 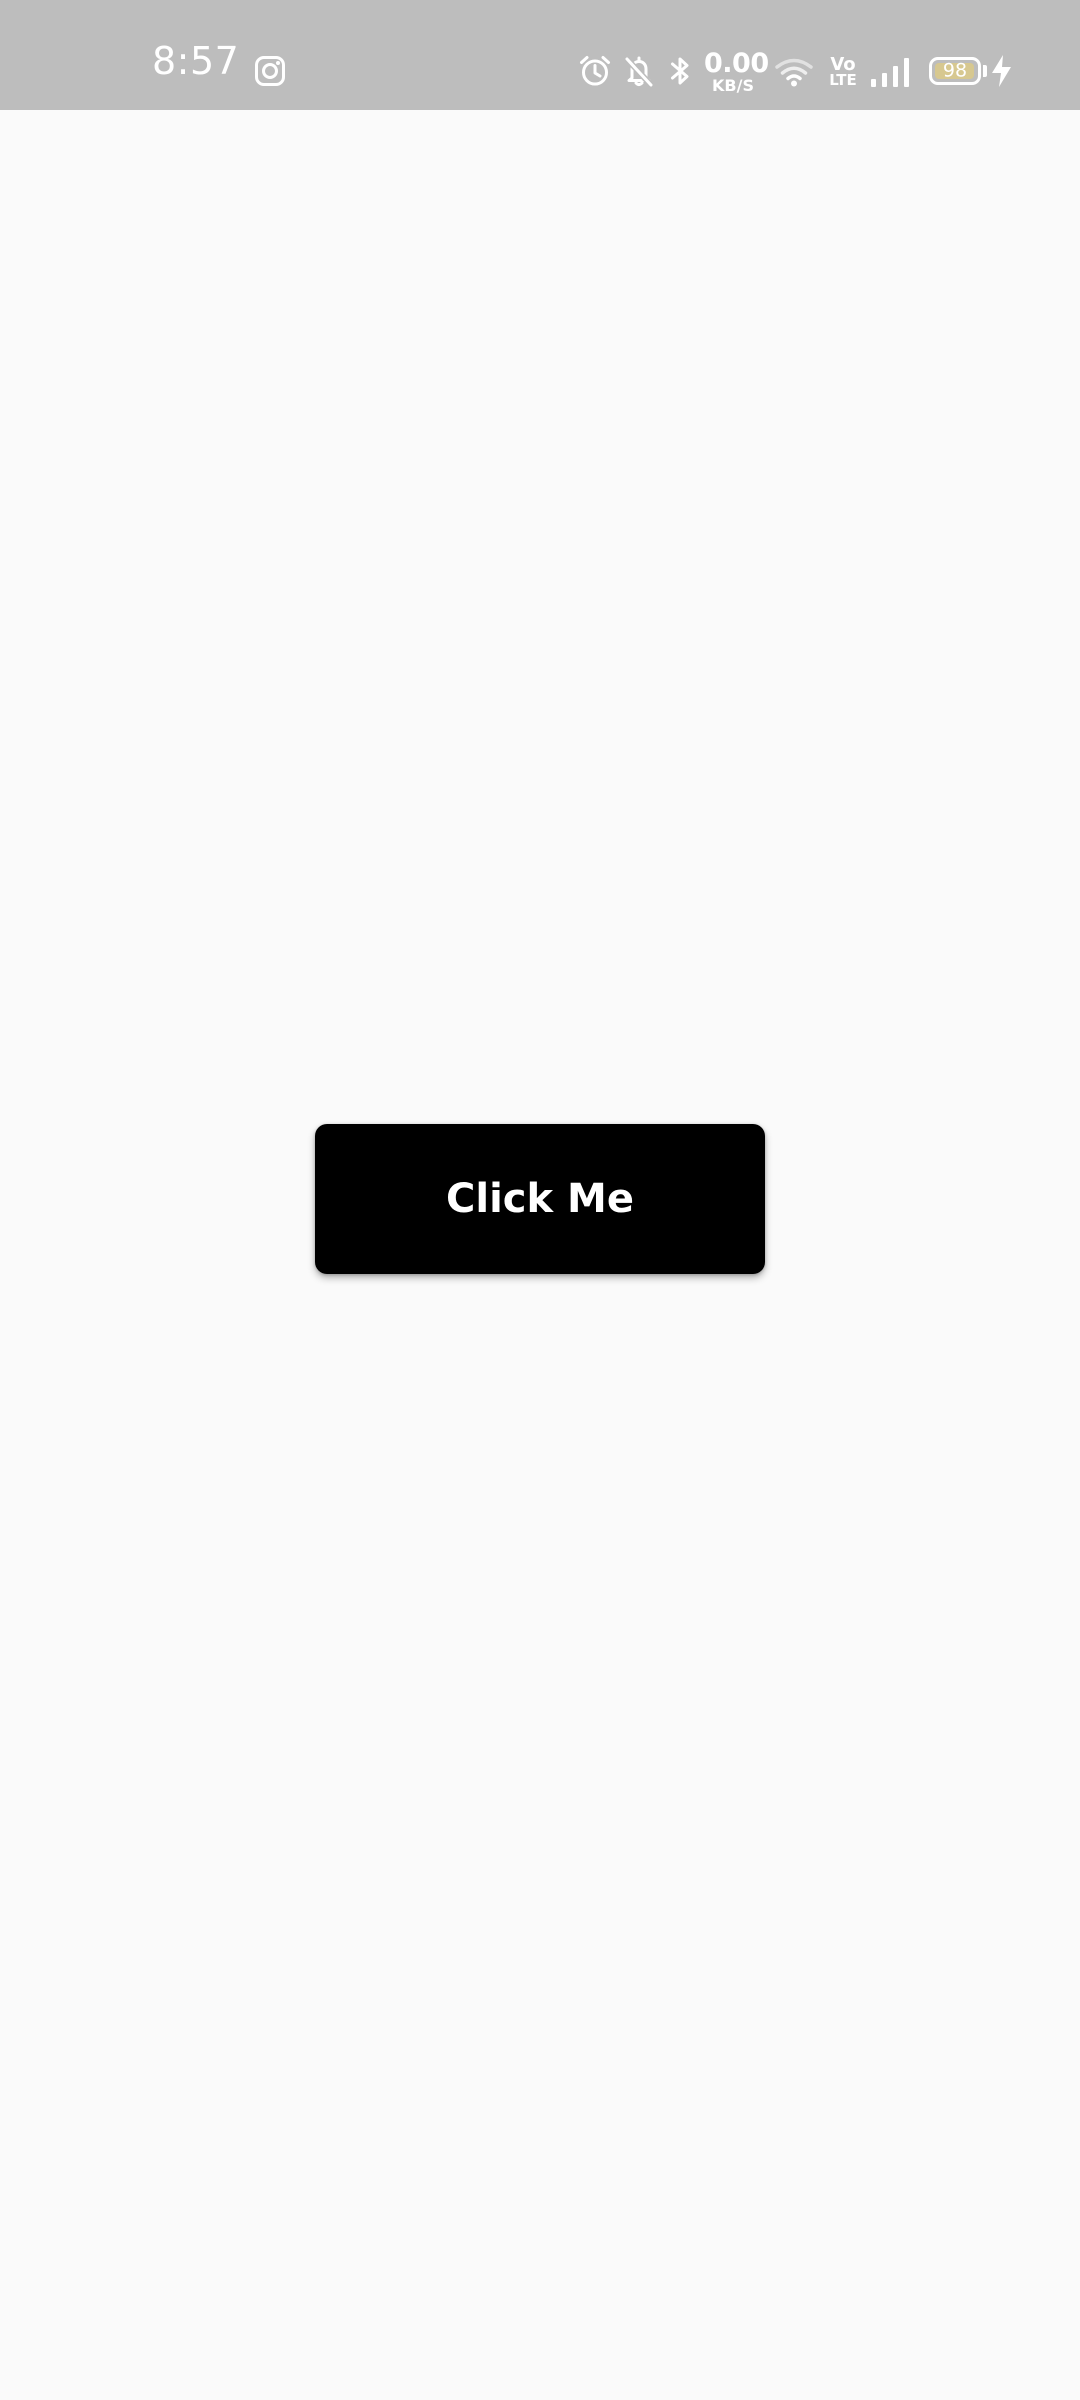 What do you see at coordinates (639, 72) in the screenshot?
I see `bell-off-icon` at bounding box center [639, 72].